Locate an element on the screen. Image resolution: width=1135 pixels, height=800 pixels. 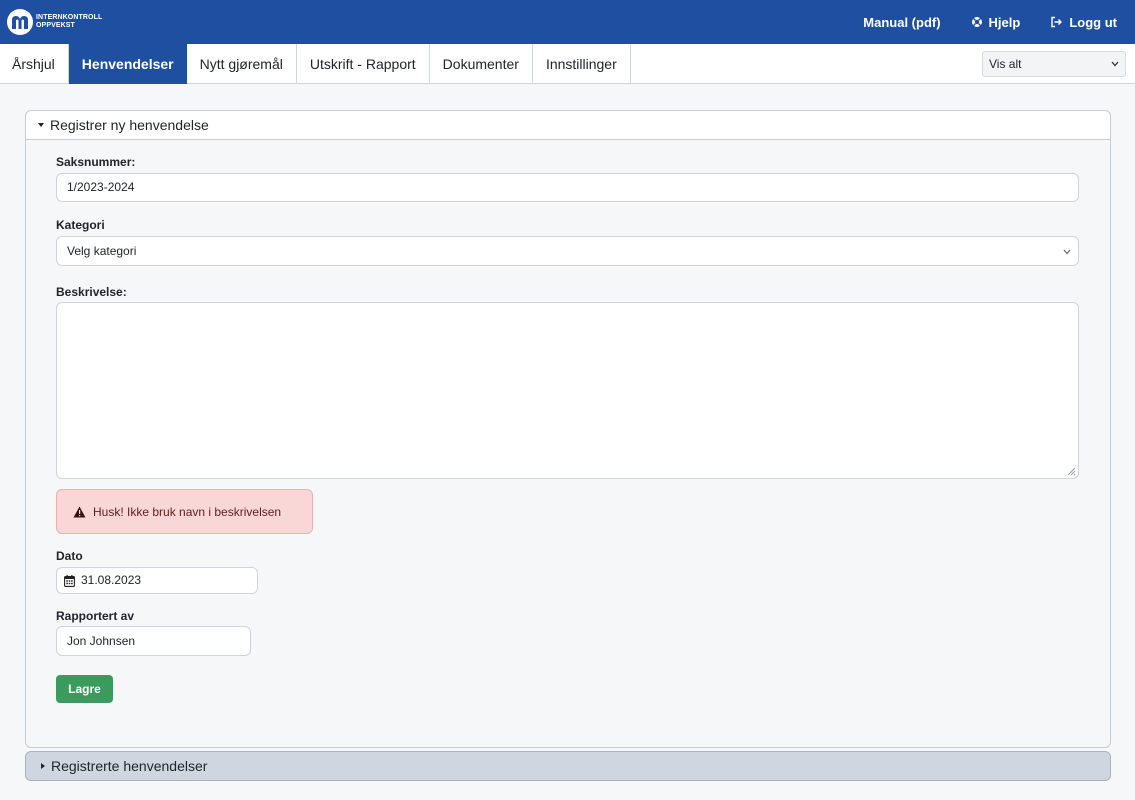
warning-alert: Husk! Ikke bruk navn i beskrivelsen is located at coordinates (184, 511).